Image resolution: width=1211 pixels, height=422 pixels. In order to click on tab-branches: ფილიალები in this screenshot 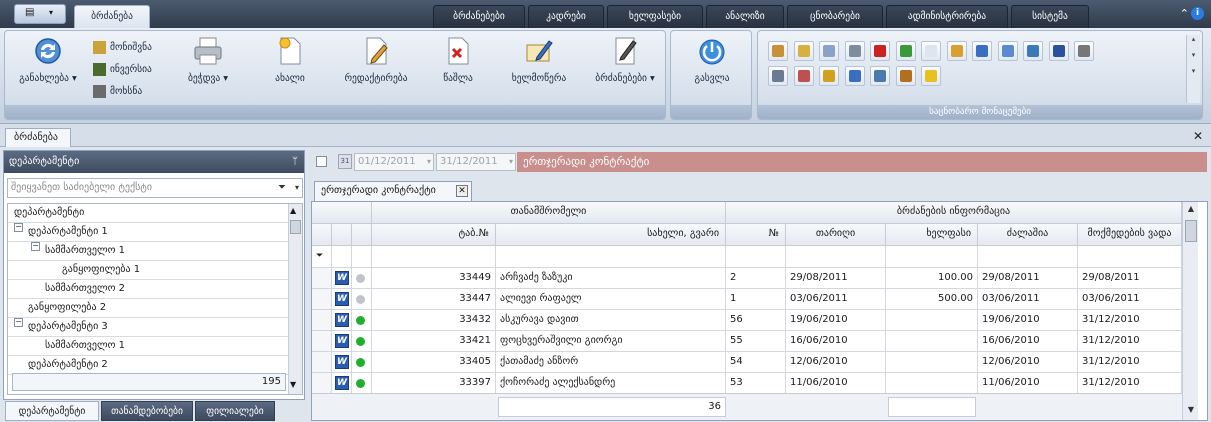, I will do `click(235, 411)`.